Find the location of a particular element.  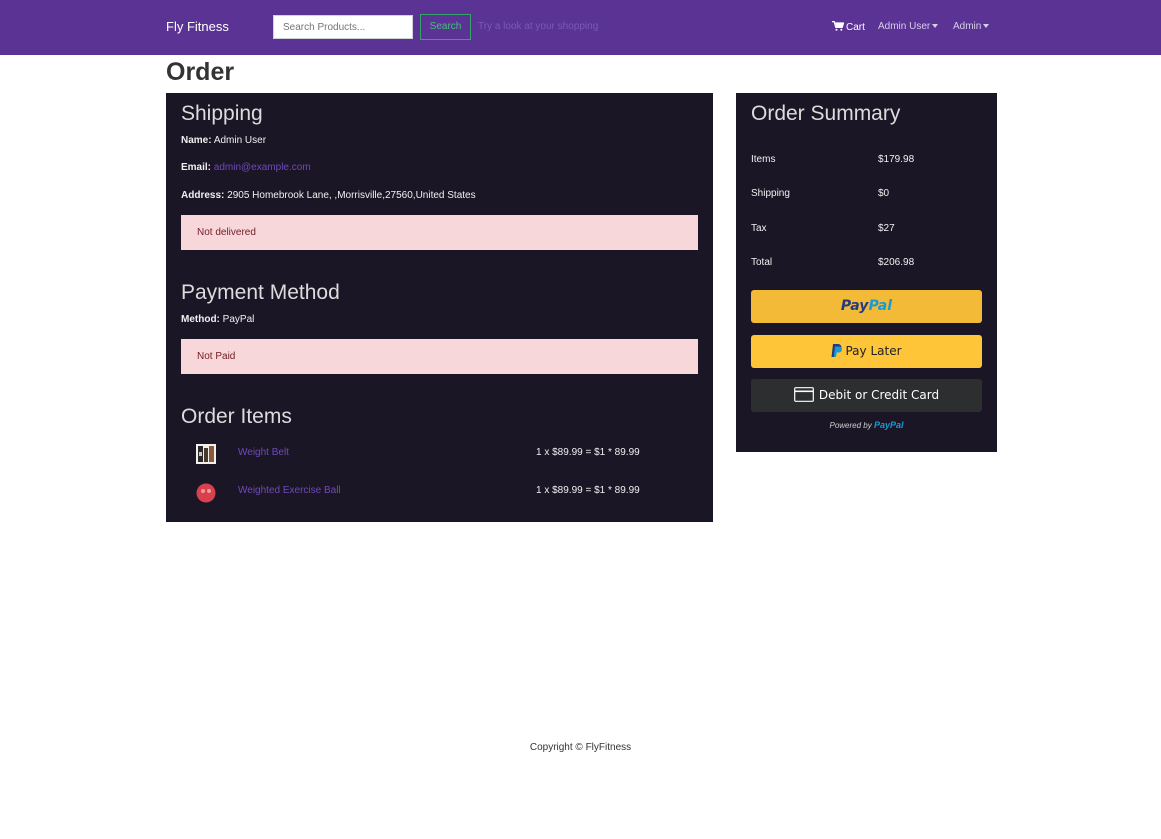

shipping-email: Email: admin@example.com is located at coordinates (246, 167).